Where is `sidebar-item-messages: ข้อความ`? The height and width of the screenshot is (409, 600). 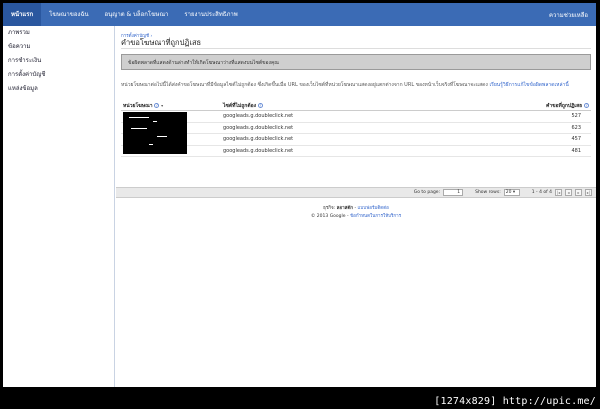 sidebar-item-messages: ข้อความ is located at coordinates (58, 47).